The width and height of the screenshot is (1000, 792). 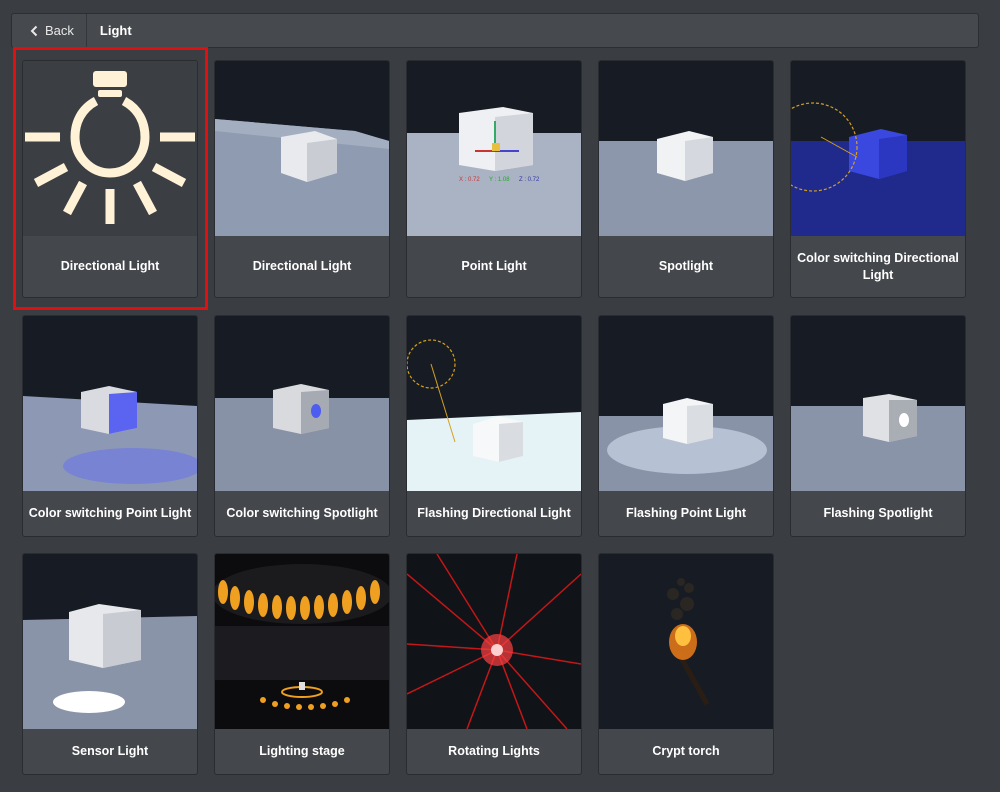 What do you see at coordinates (115, 30) in the screenshot?
I see `breadcrumb-current: Light` at bounding box center [115, 30].